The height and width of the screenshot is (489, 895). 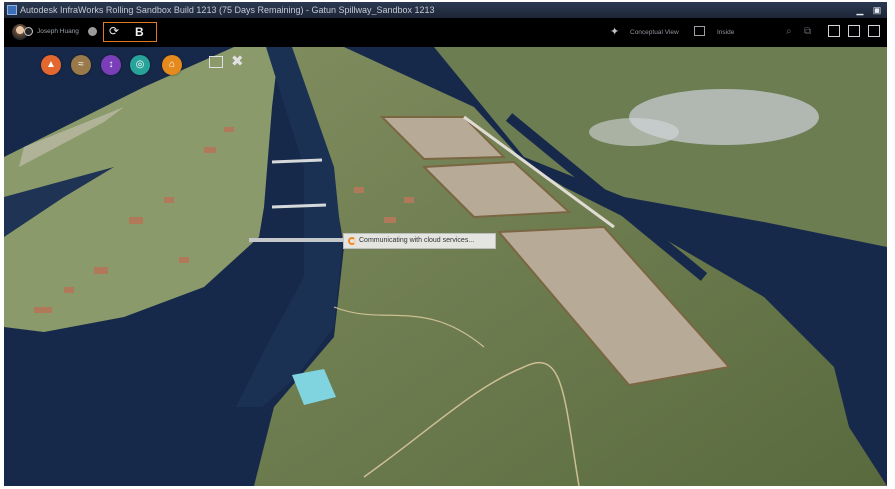 I want to click on snapshot-icon, so click(x=216, y=62).